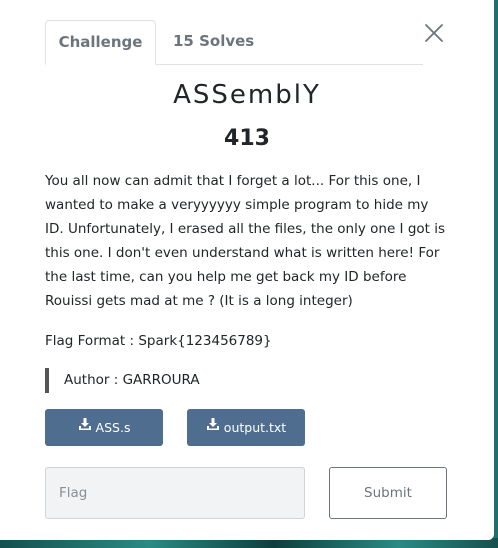 This screenshot has width=498, height=548. I want to click on challenge-title: ASSemblY, so click(247, 95).